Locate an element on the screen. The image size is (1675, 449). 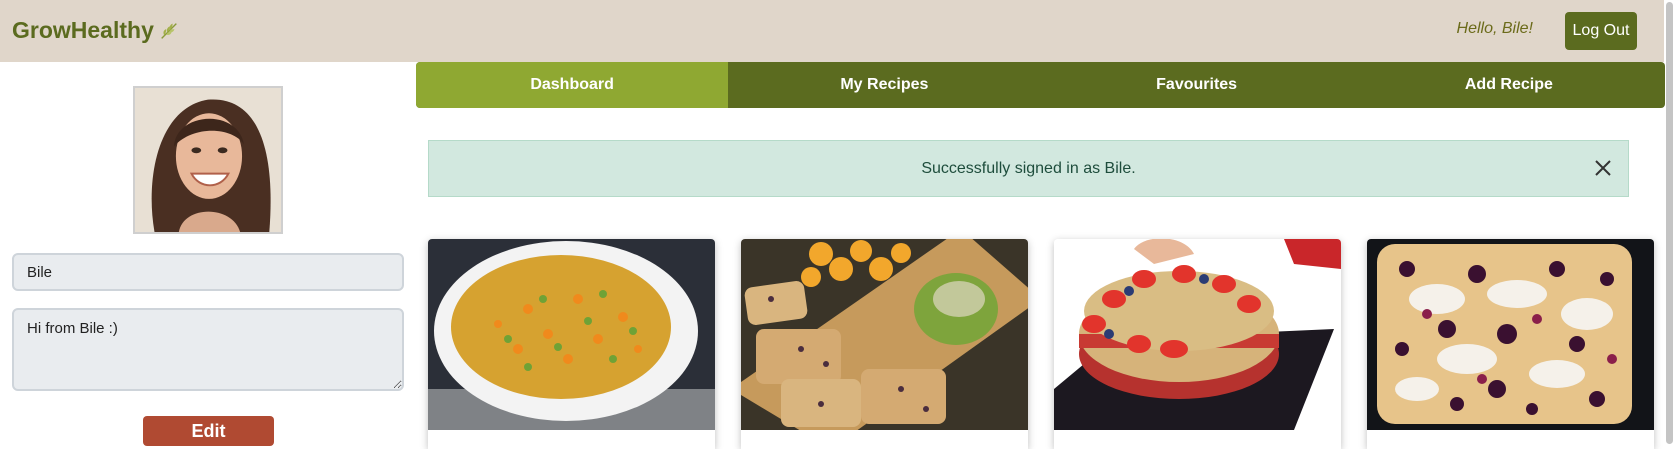
tab-my-recipes: My Recipes is located at coordinates (884, 85).